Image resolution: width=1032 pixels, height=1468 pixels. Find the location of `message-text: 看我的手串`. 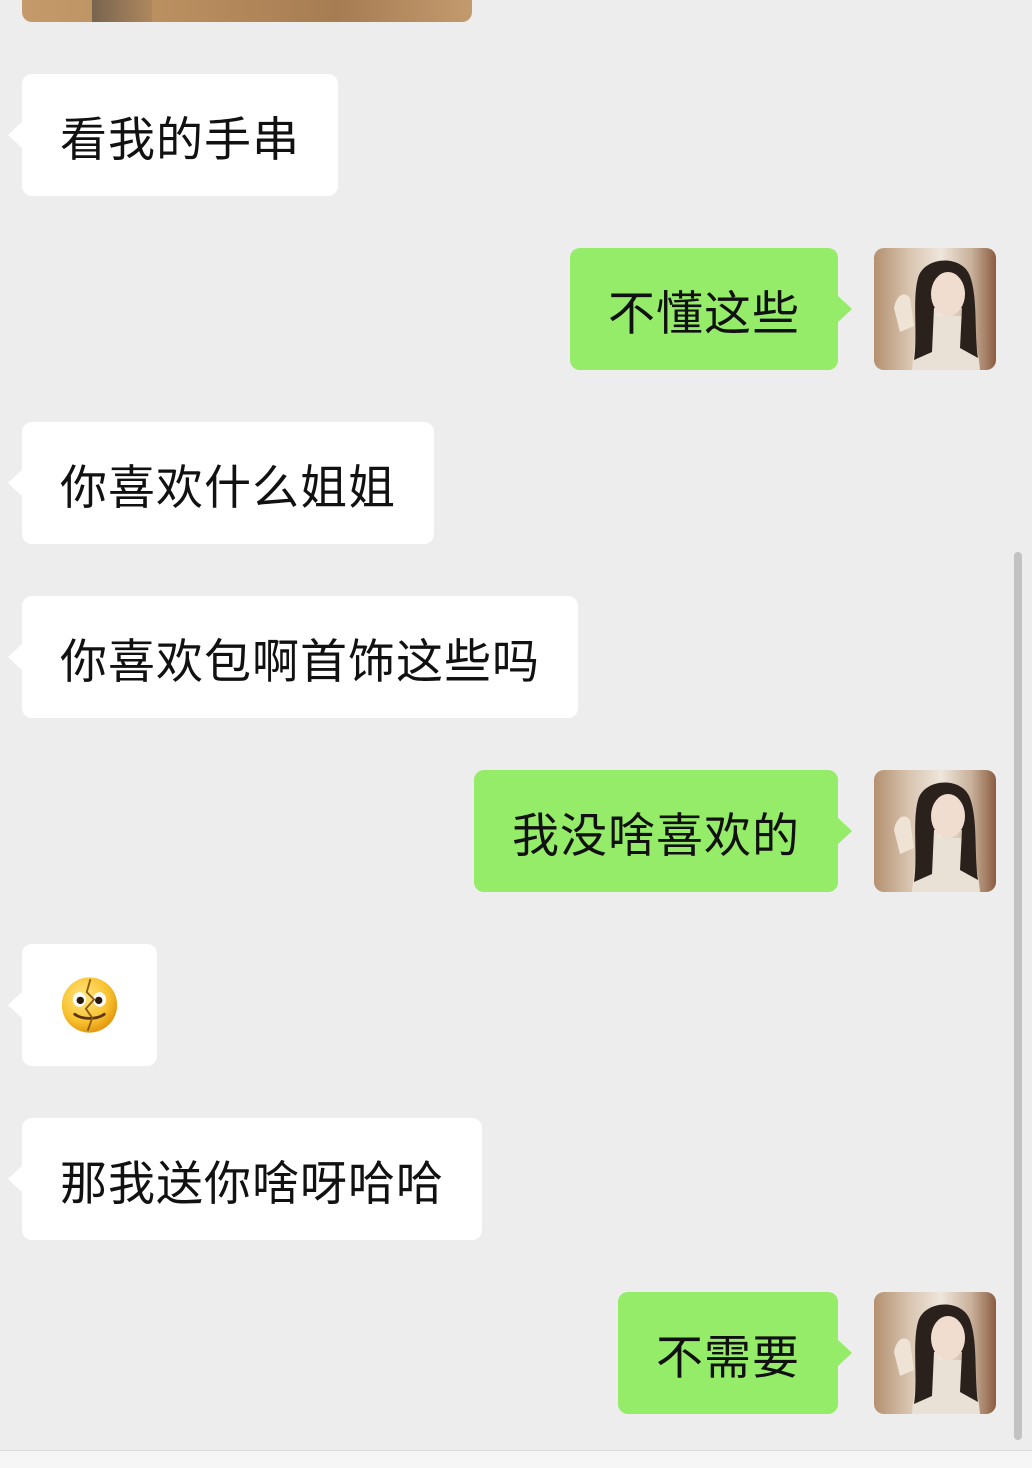

message-text: 看我的手串 is located at coordinates (180, 140).